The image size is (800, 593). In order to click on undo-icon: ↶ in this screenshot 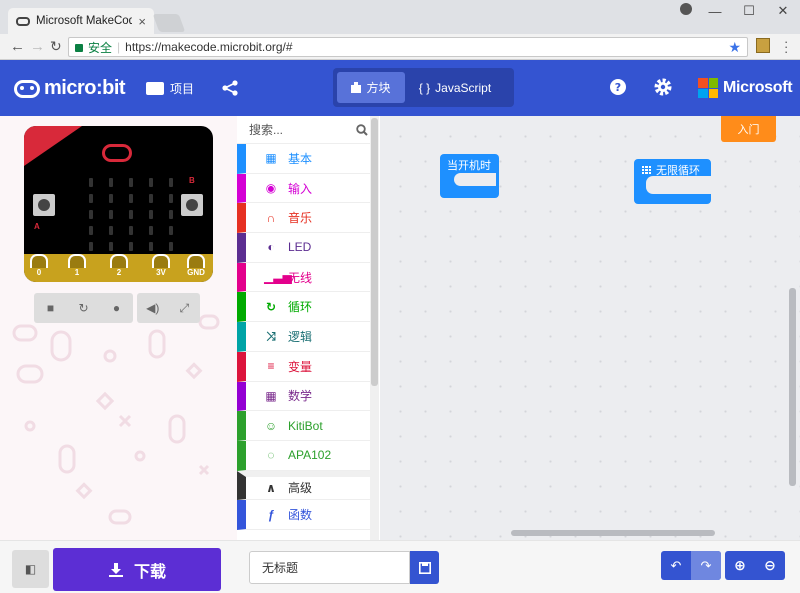, I will do `click(676, 565)`.